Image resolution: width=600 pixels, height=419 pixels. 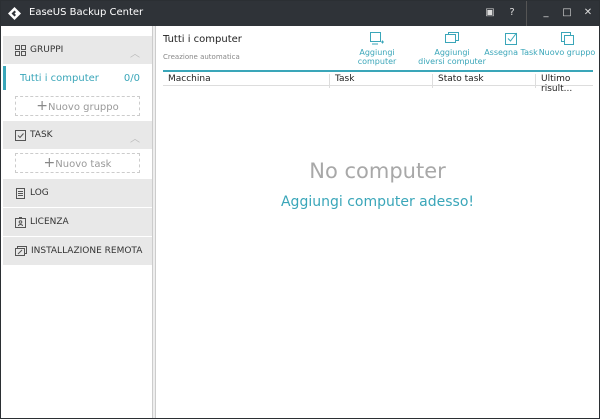 I want to click on add-computer-button: Aggiungi computer, so click(x=377, y=49).